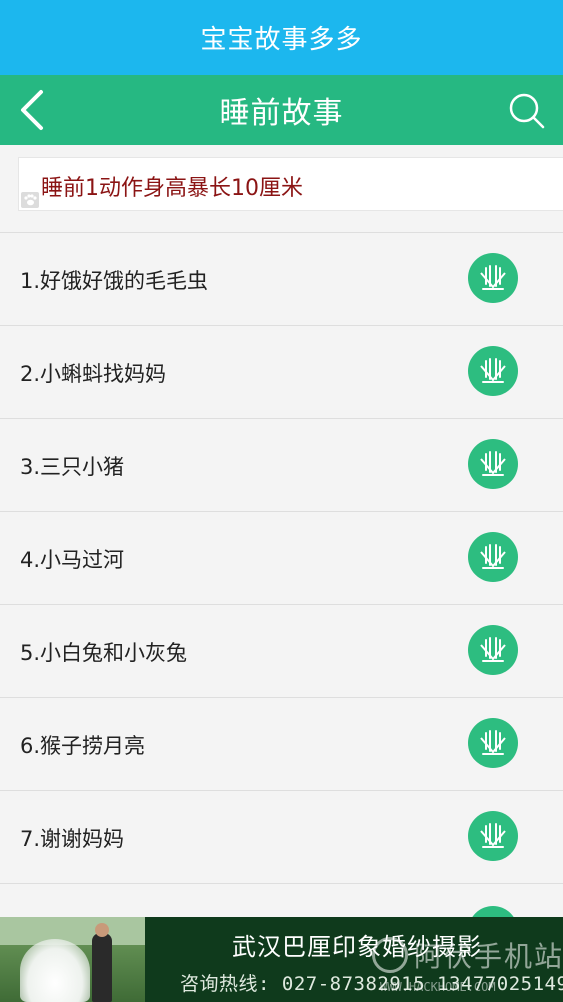 The width and height of the screenshot is (563, 1002). I want to click on ad-text-banner: 睡前1动作身高暴长10厘米, so click(290, 184).